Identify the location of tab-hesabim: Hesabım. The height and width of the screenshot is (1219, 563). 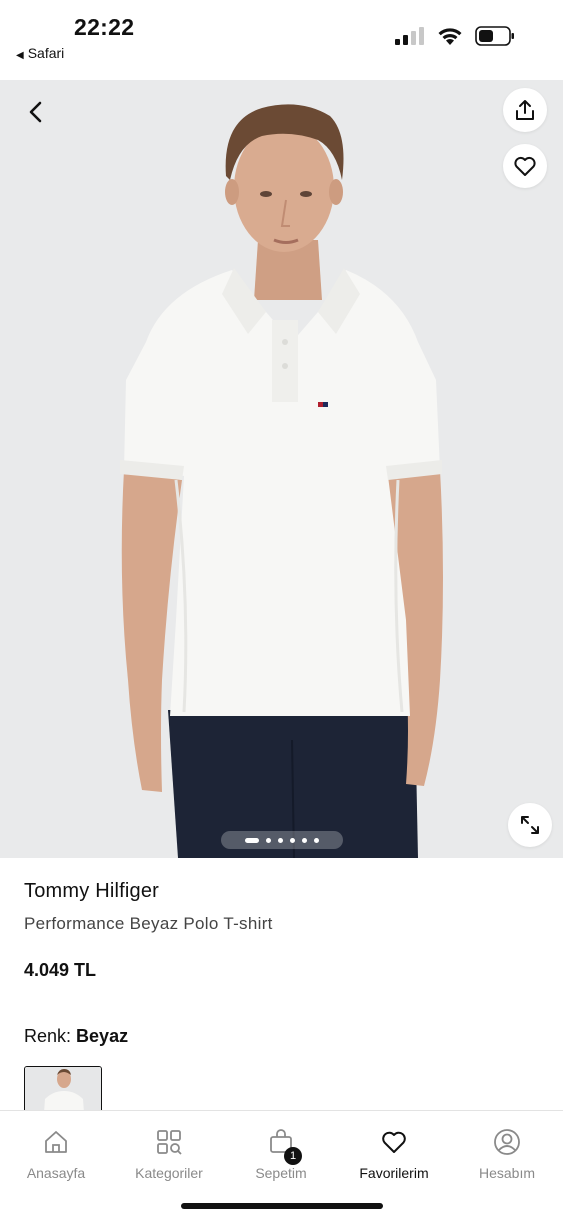
(507, 1154).